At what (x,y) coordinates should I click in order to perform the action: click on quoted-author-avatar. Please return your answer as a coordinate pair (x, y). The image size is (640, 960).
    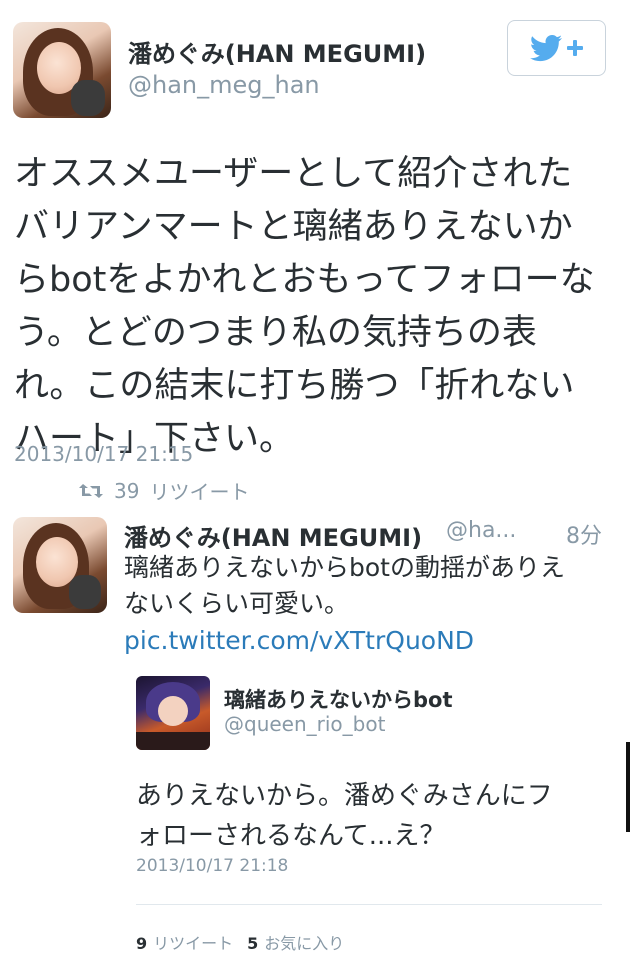
    Looking at the image, I should click on (173, 713).